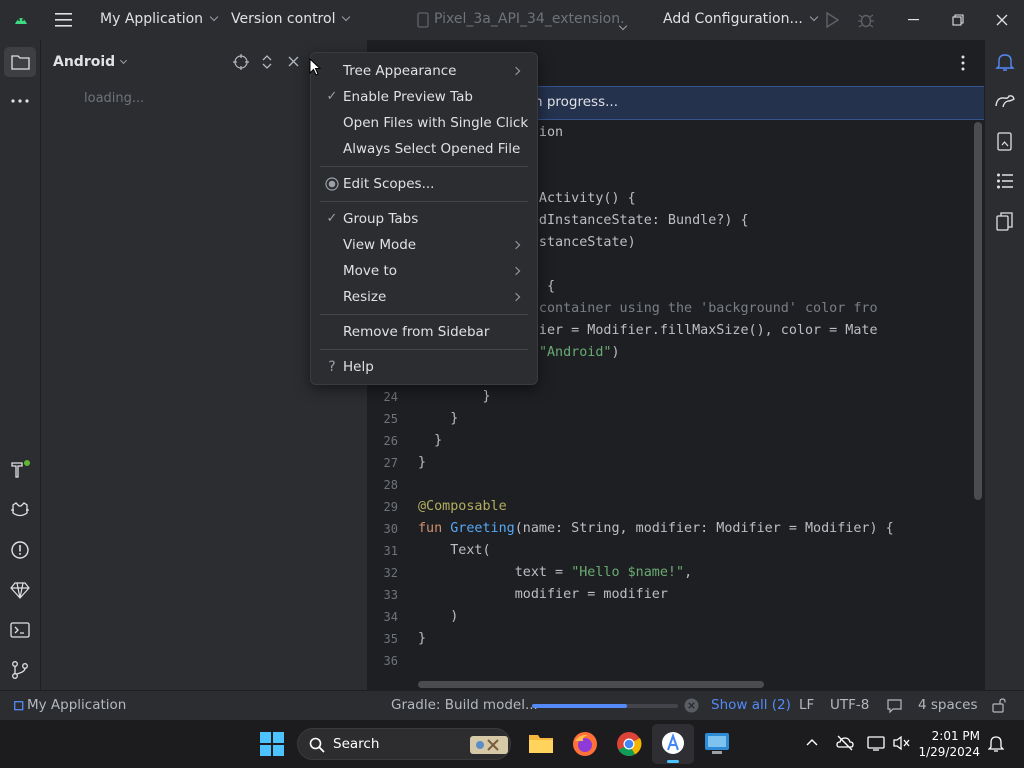  I want to click on gradle-icon, so click(1005, 101).